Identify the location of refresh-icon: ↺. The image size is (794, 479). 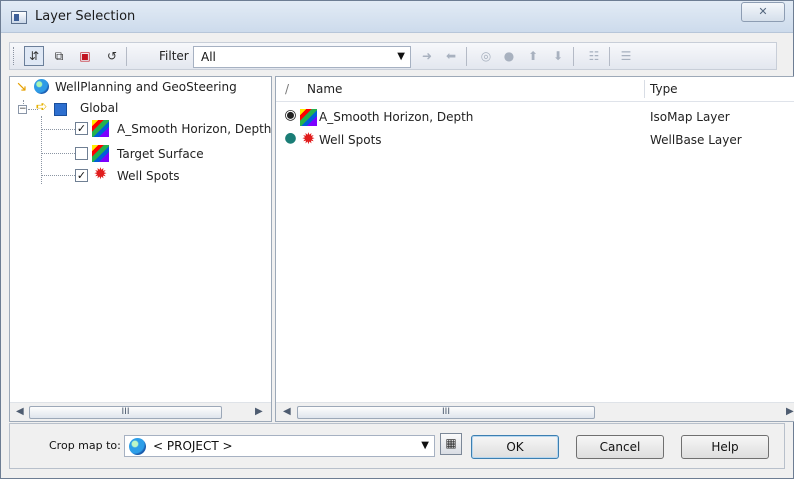
(112, 56).